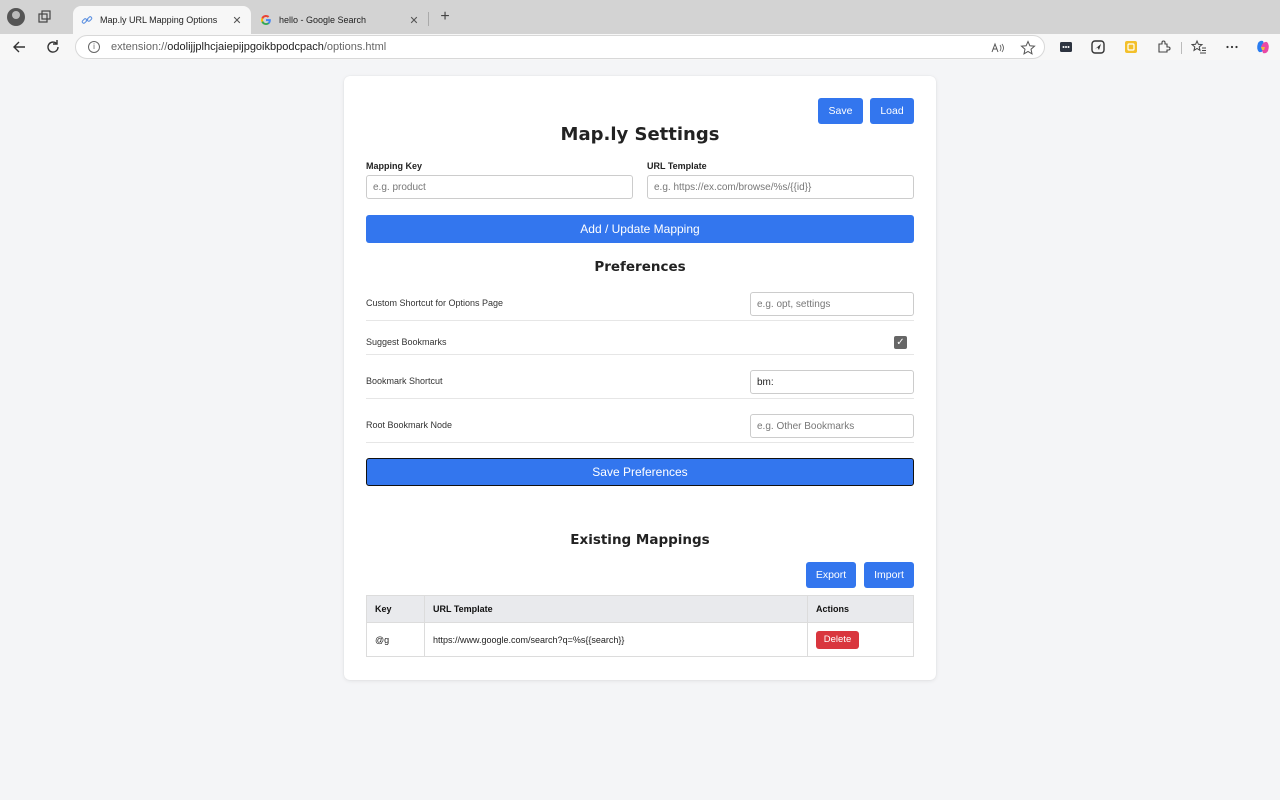  What do you see at coordinates (355, 47) in the screenshot?
I see `url-path: /options.html` at bounding box center [355, 47].